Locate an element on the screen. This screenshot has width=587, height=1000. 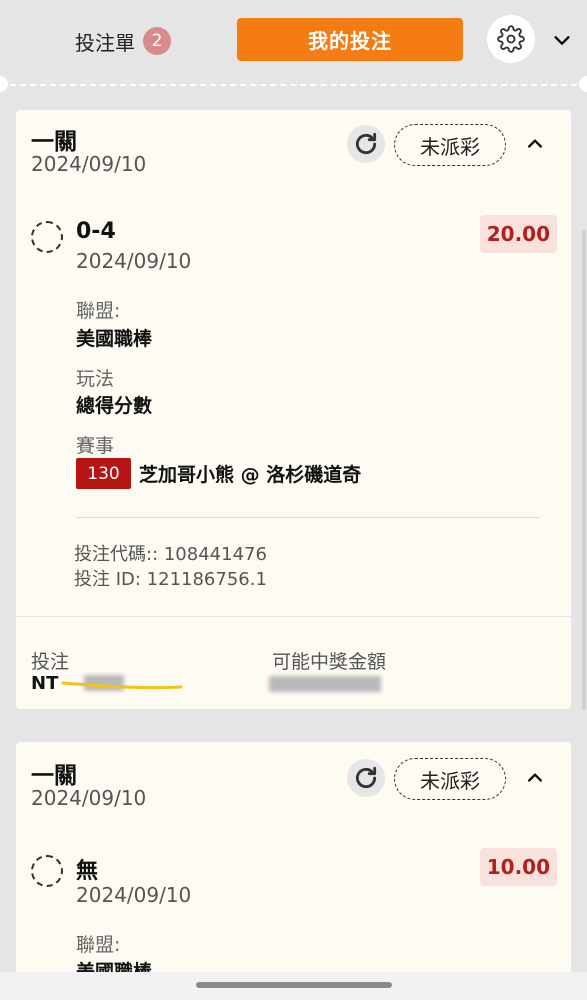
odds-badge: 10.00 is located at coordinates (518, 867).